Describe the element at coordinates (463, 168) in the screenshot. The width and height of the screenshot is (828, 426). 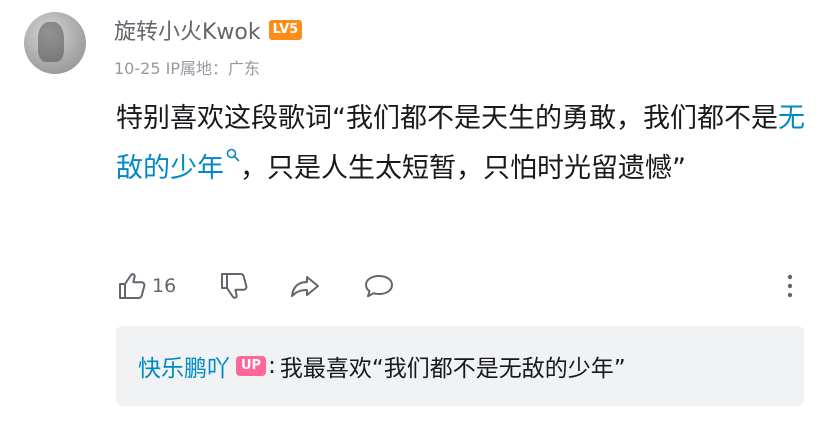
I see `comment-text-after: ，只是人生太短暂，只怕时光留遗憾”` at that location.